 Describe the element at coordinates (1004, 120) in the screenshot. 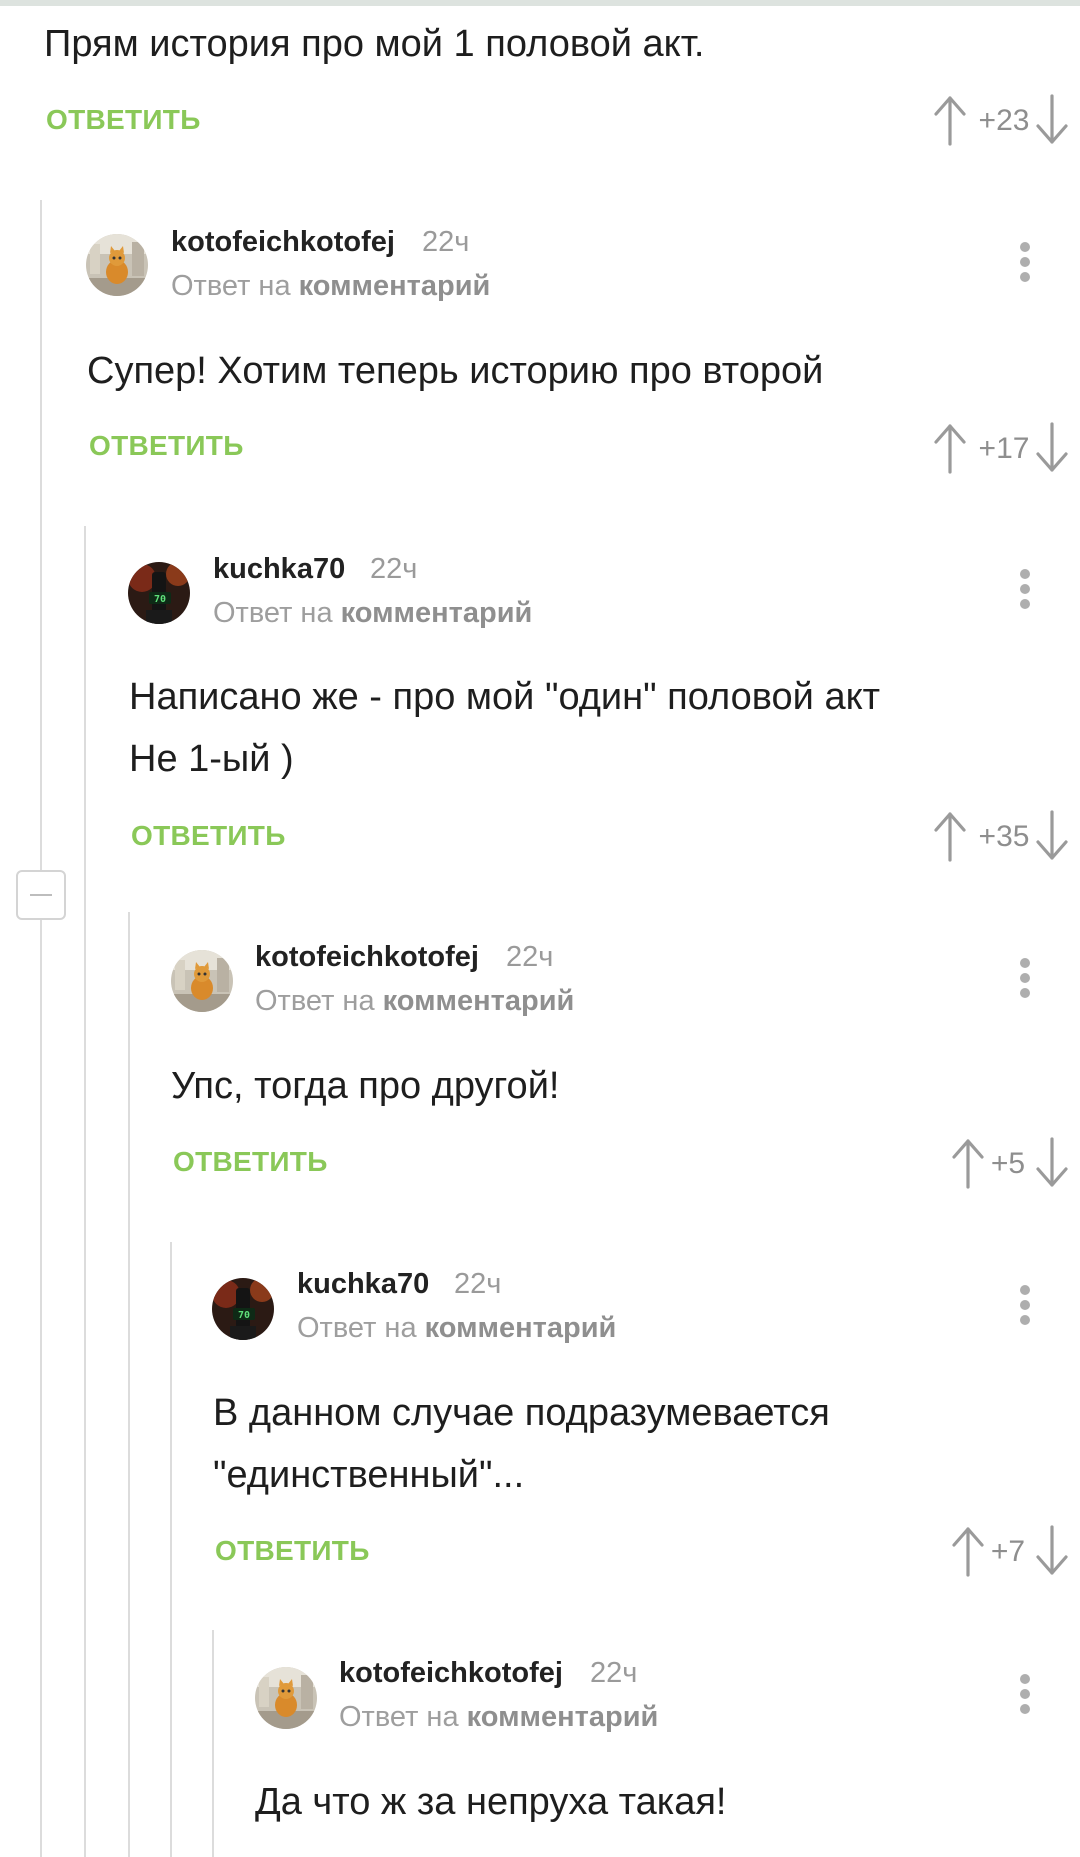

I see `score: +23` at that location.